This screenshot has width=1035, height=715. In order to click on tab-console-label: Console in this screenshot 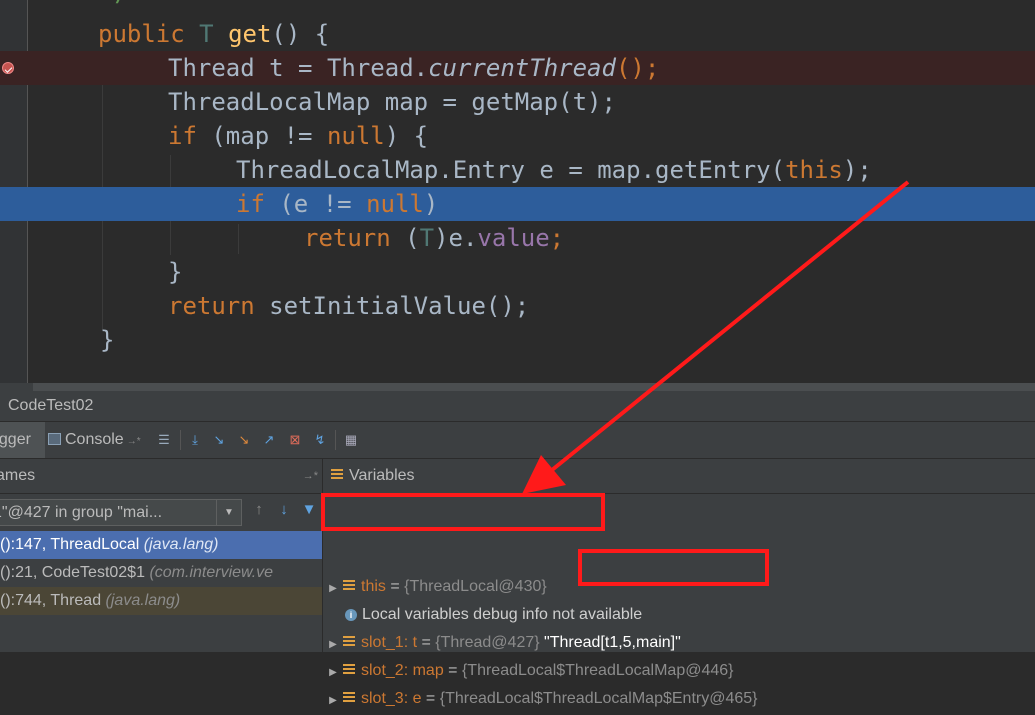, I will do `click(94, 439)`.